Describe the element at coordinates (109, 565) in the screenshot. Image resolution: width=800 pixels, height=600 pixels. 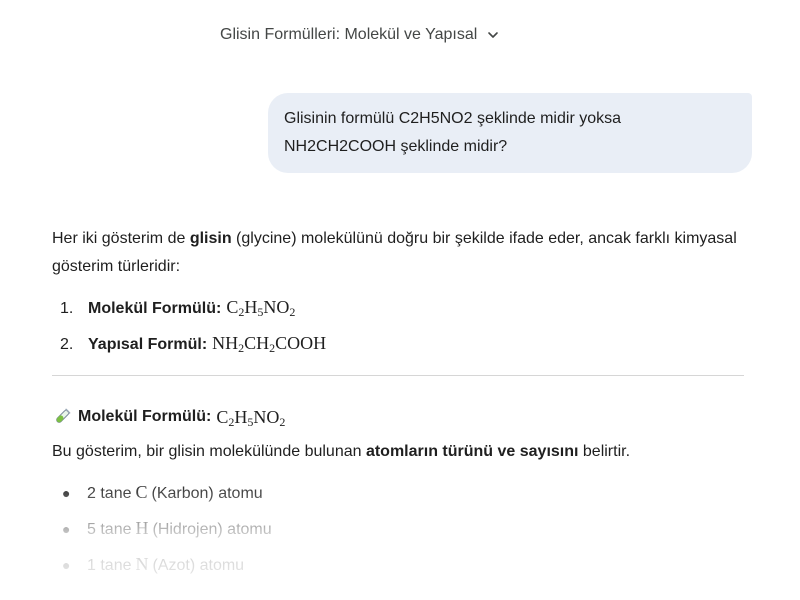
I see `atom-count: 1 tane` at that location.